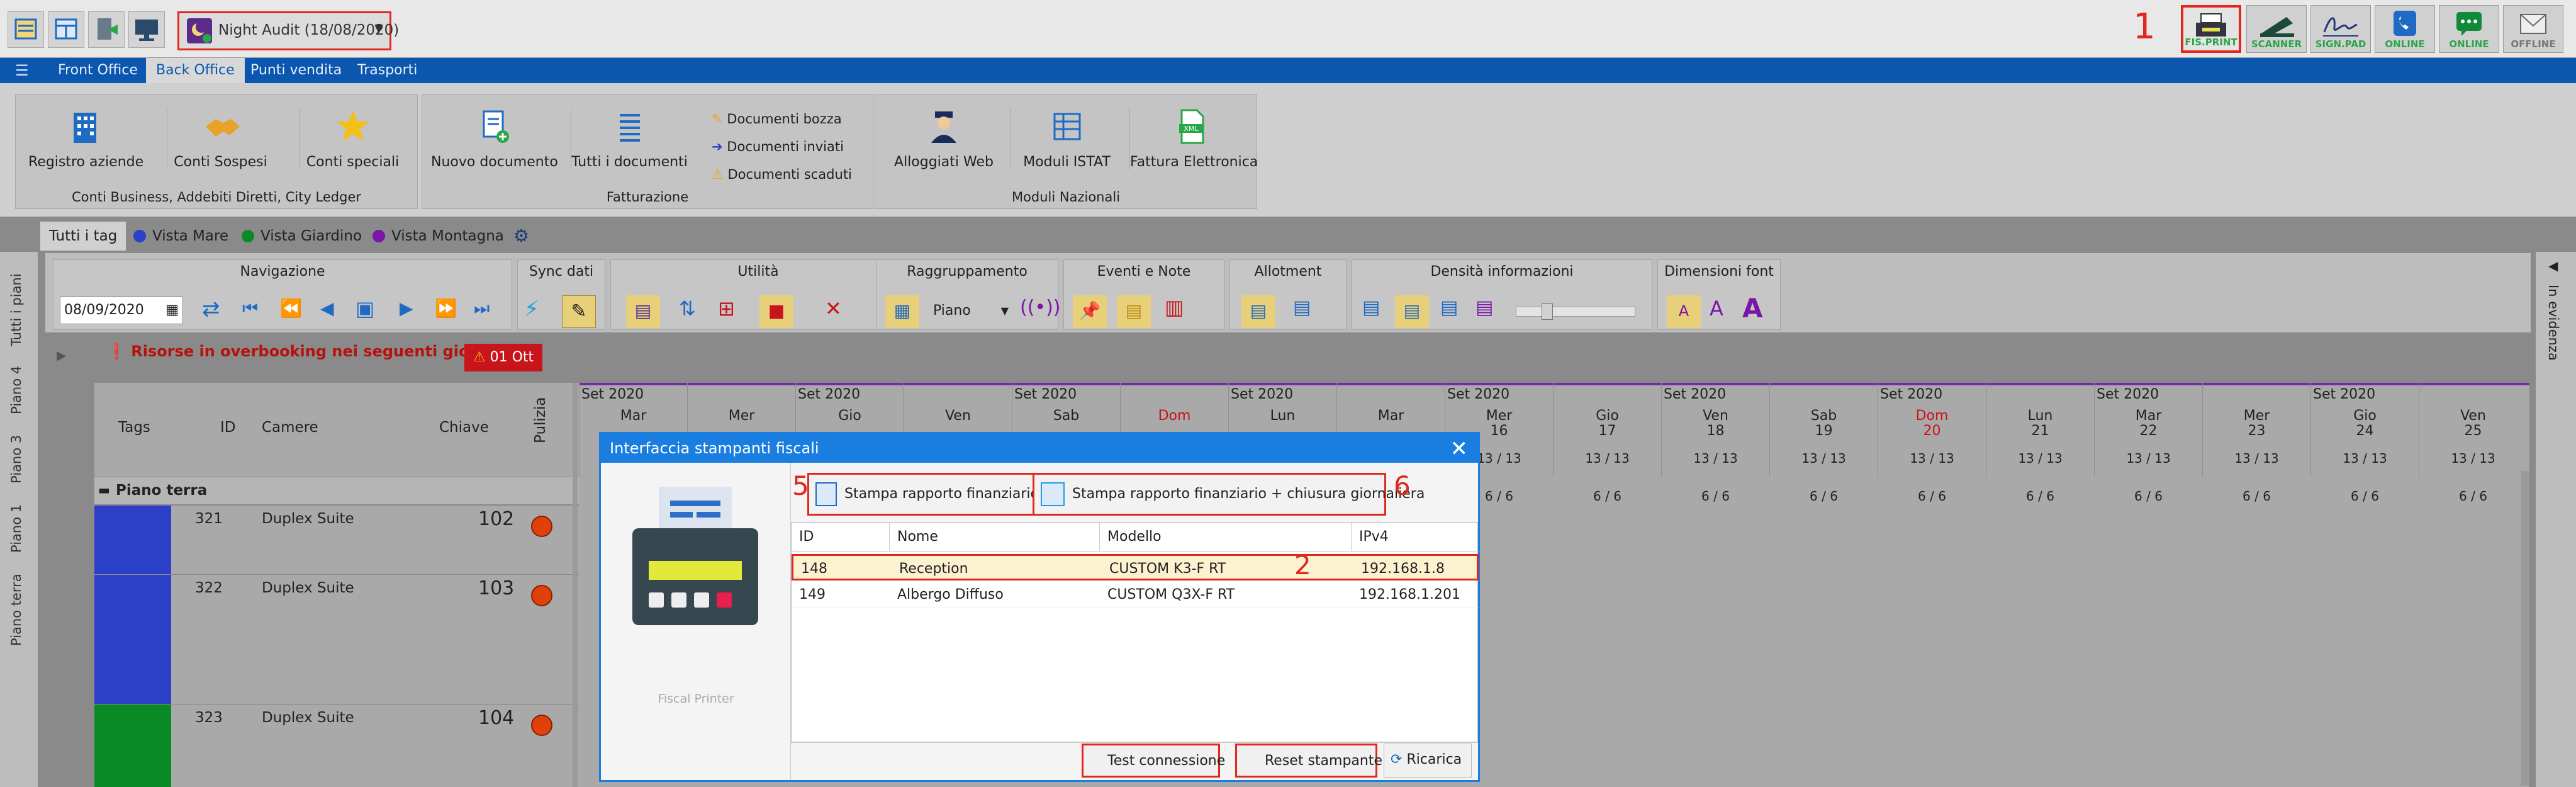 This screenshot has width=2576, height=787. What do you see at coordinates (1428, 761) in the screenshot?
I see `reload-button: ⟳ Ricarica` at bounding box center [1428, 761].